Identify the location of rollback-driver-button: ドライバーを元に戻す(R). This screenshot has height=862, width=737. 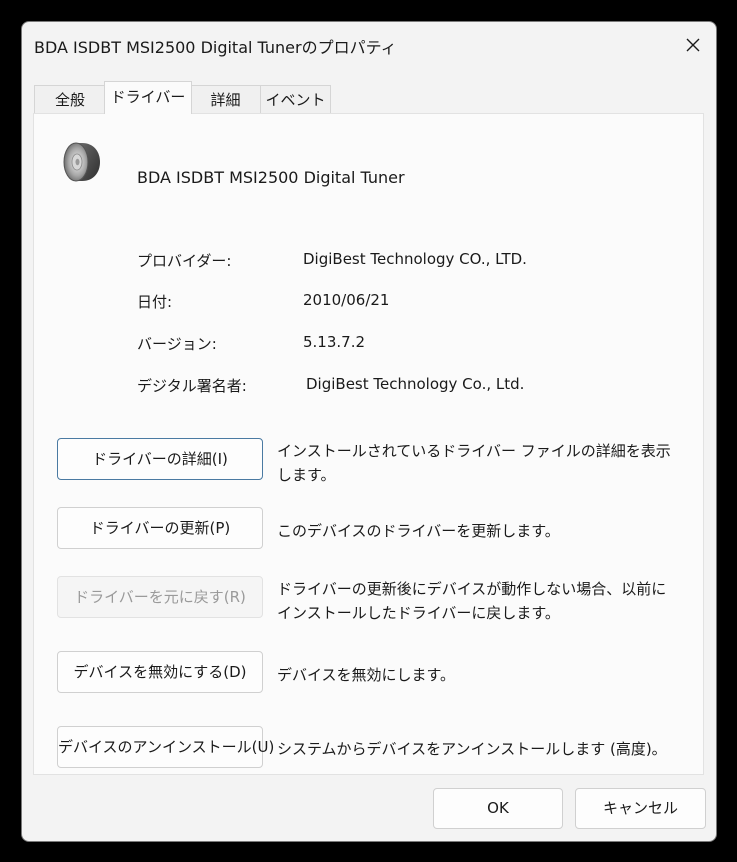
(160, 597).